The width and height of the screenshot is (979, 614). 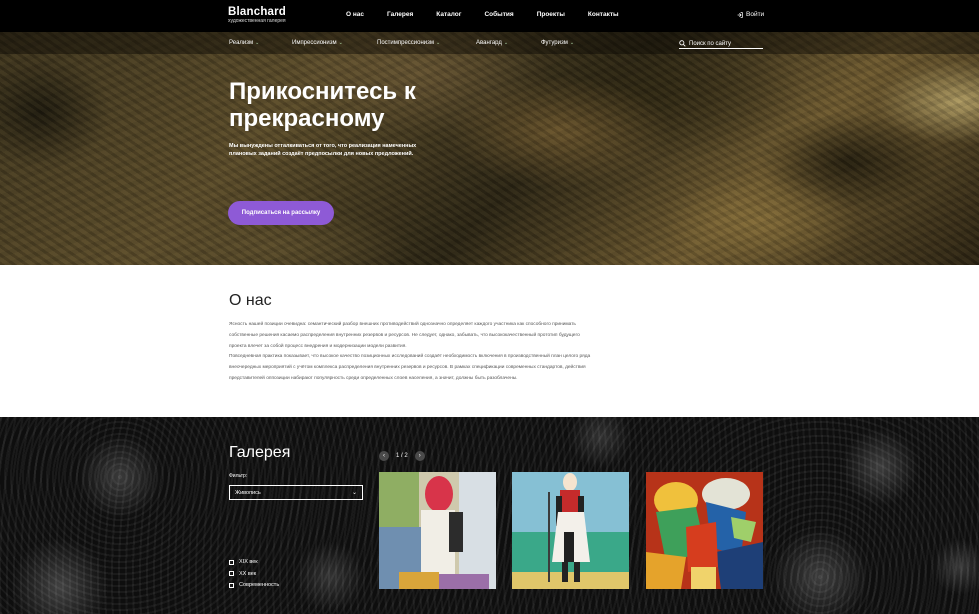 I want to click on checkbox-label: XX век, so click(x=248, y=573).